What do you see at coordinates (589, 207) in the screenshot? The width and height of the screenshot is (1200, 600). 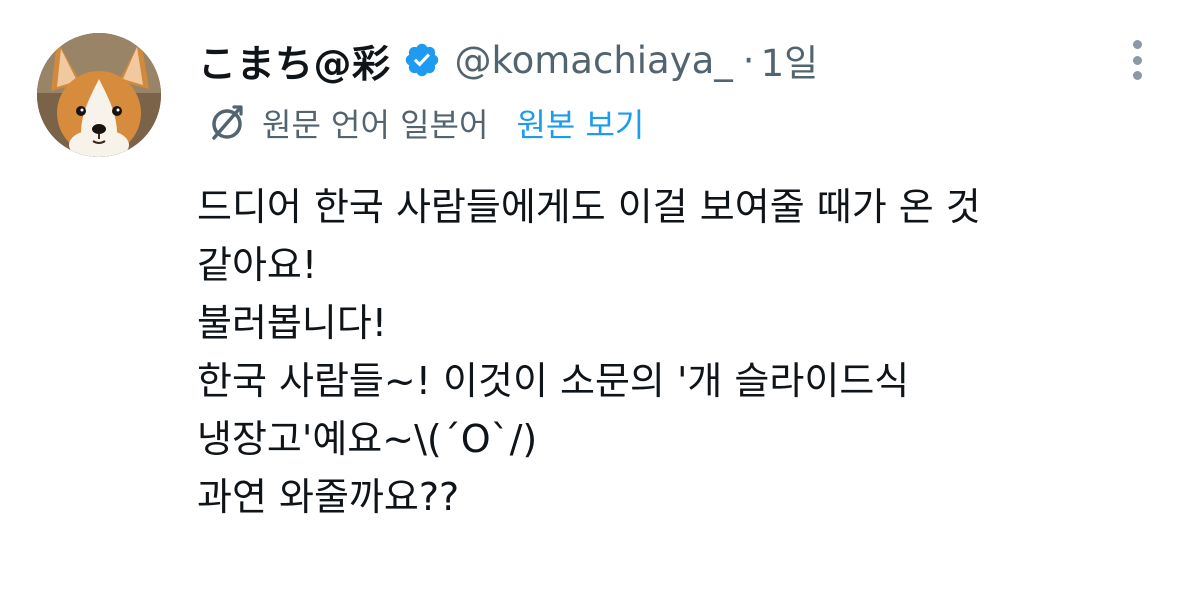 I see `tweet-text-line: 드디어 한국 사람들에게도 이걸 보여줄 때가 온 것` at bounding box center [589, 207].